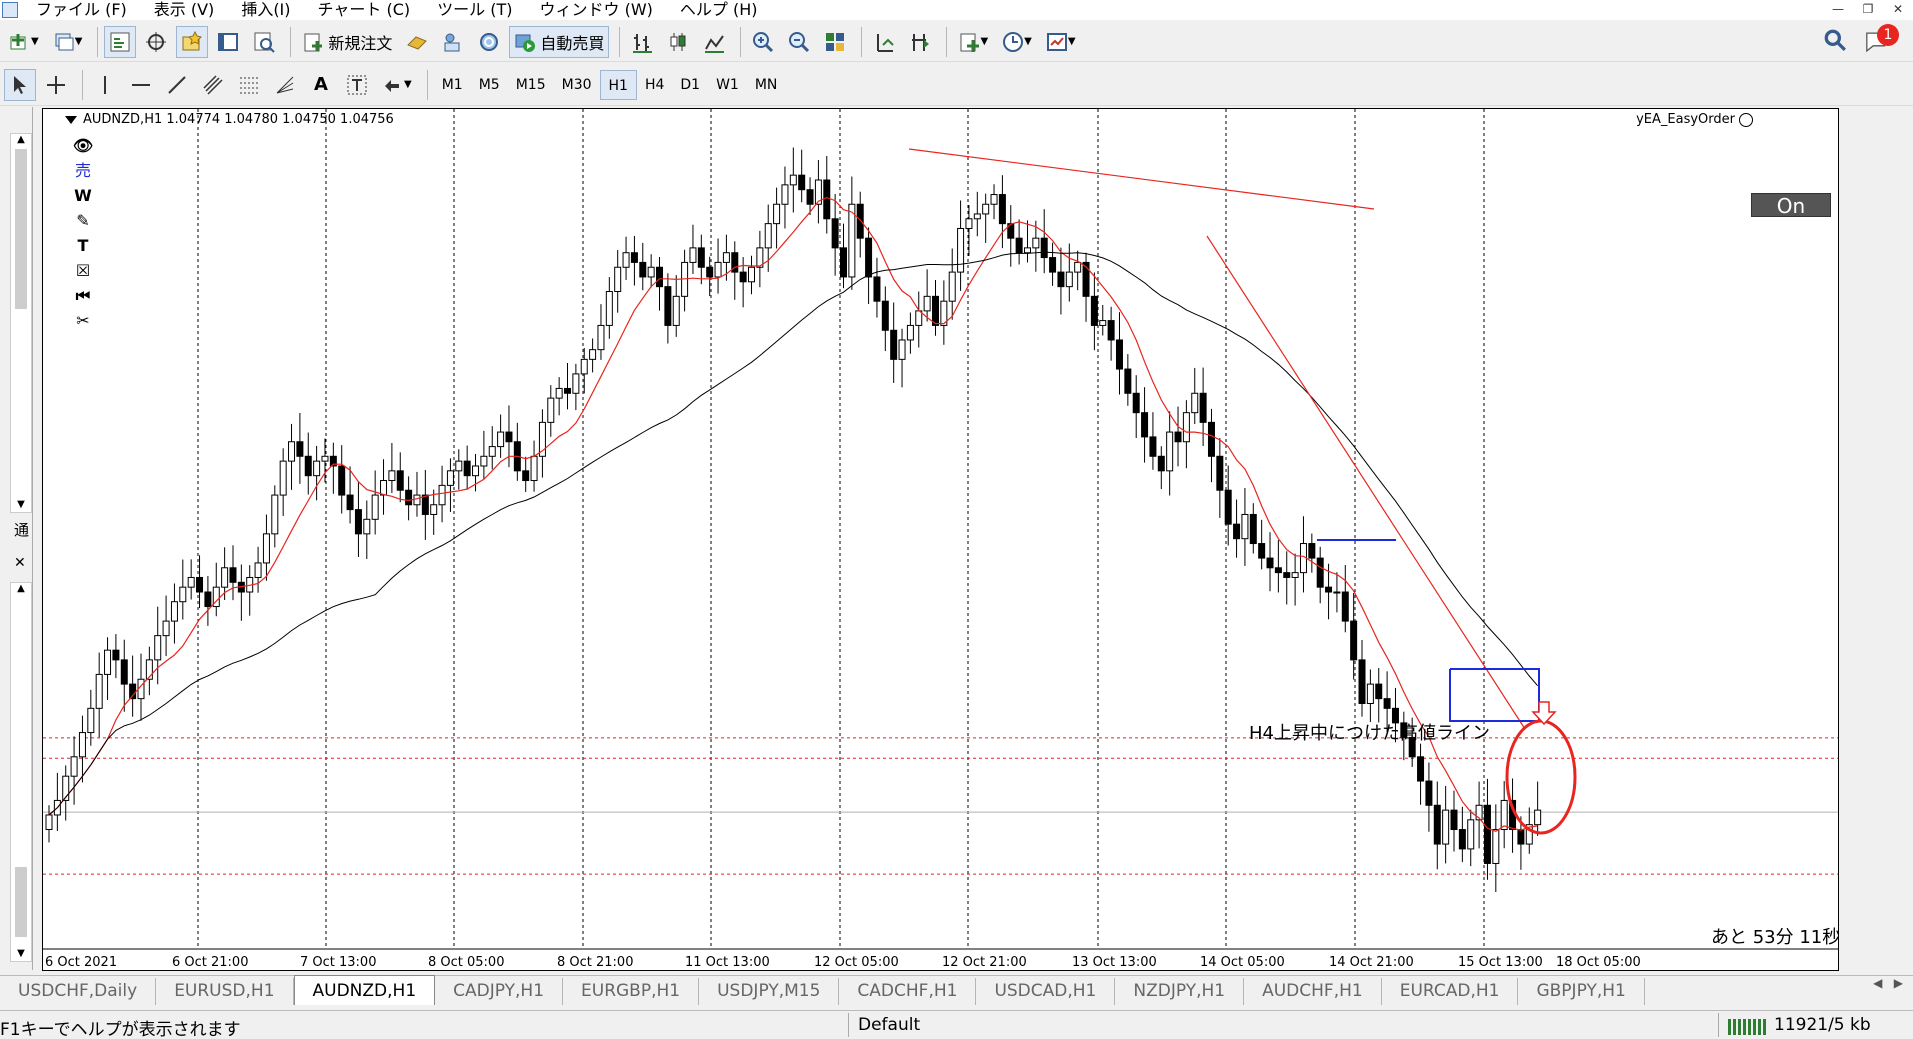  I want to click on ea-on-button: On, so click(1791, 205).